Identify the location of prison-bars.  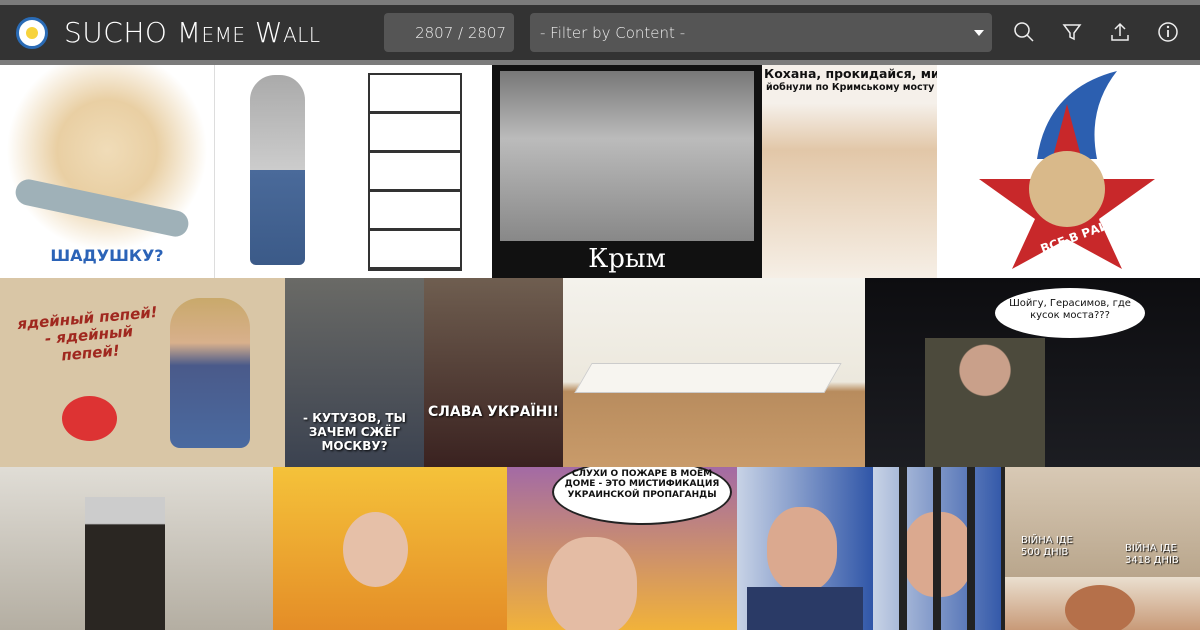
(939, 548).